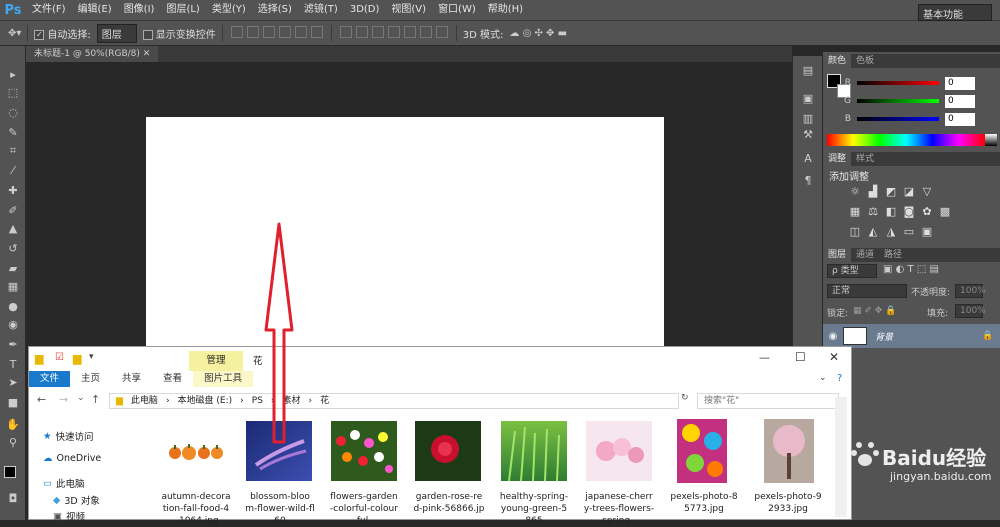 Image resolution: width=1000 pixels, height=527 pixels. Describe the element at coordinates (216, 361) in the screenshot. I see `manage-context-tab: 管理` at that location.